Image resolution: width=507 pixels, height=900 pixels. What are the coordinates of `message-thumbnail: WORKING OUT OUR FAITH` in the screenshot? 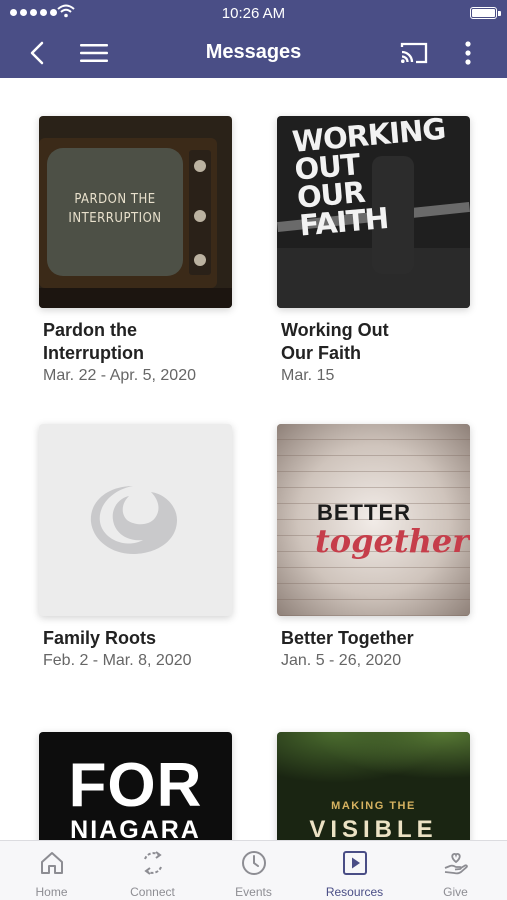 It's located at (373, 212).